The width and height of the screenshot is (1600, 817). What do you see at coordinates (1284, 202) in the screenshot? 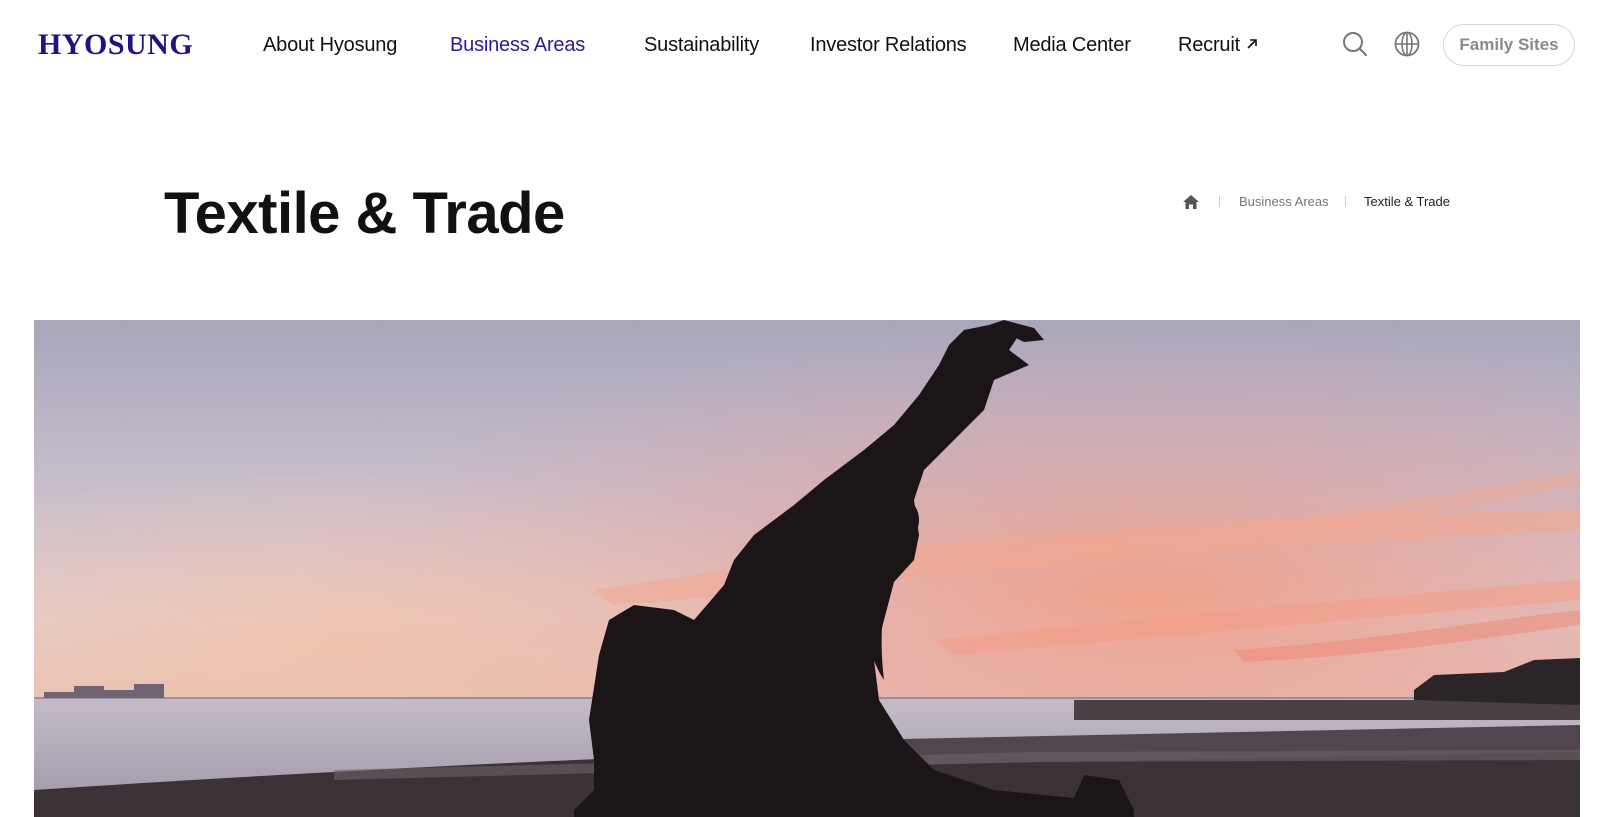
I see `breadcrumb-business-areas: Business Areas` at bounding box center [1284, 202].